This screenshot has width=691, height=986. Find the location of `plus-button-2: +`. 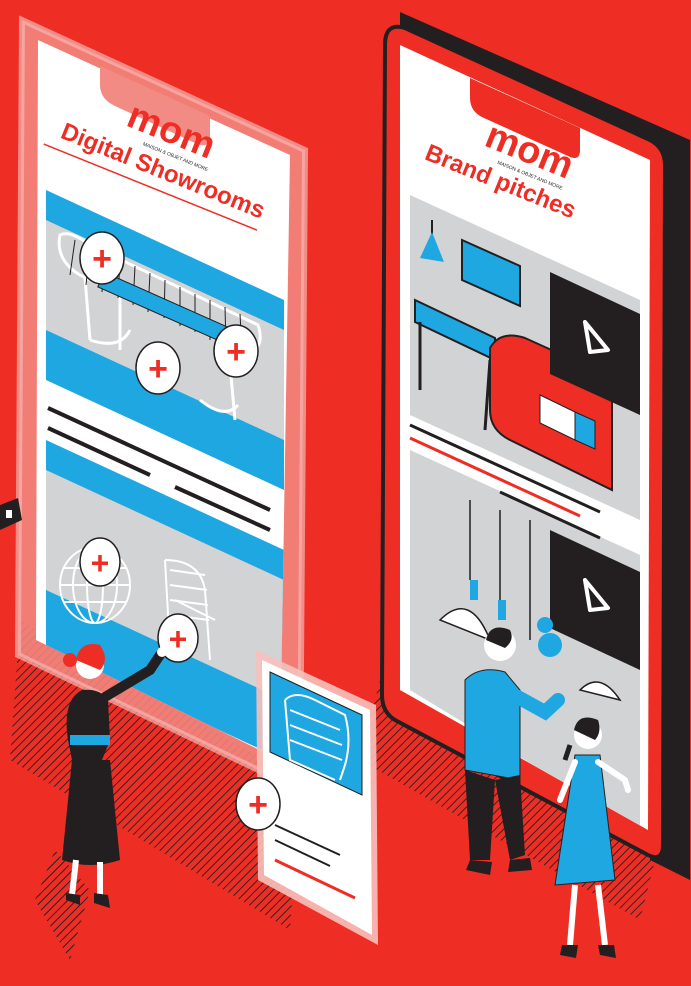

plus-button-2: + is located at coordinates (158, 368).